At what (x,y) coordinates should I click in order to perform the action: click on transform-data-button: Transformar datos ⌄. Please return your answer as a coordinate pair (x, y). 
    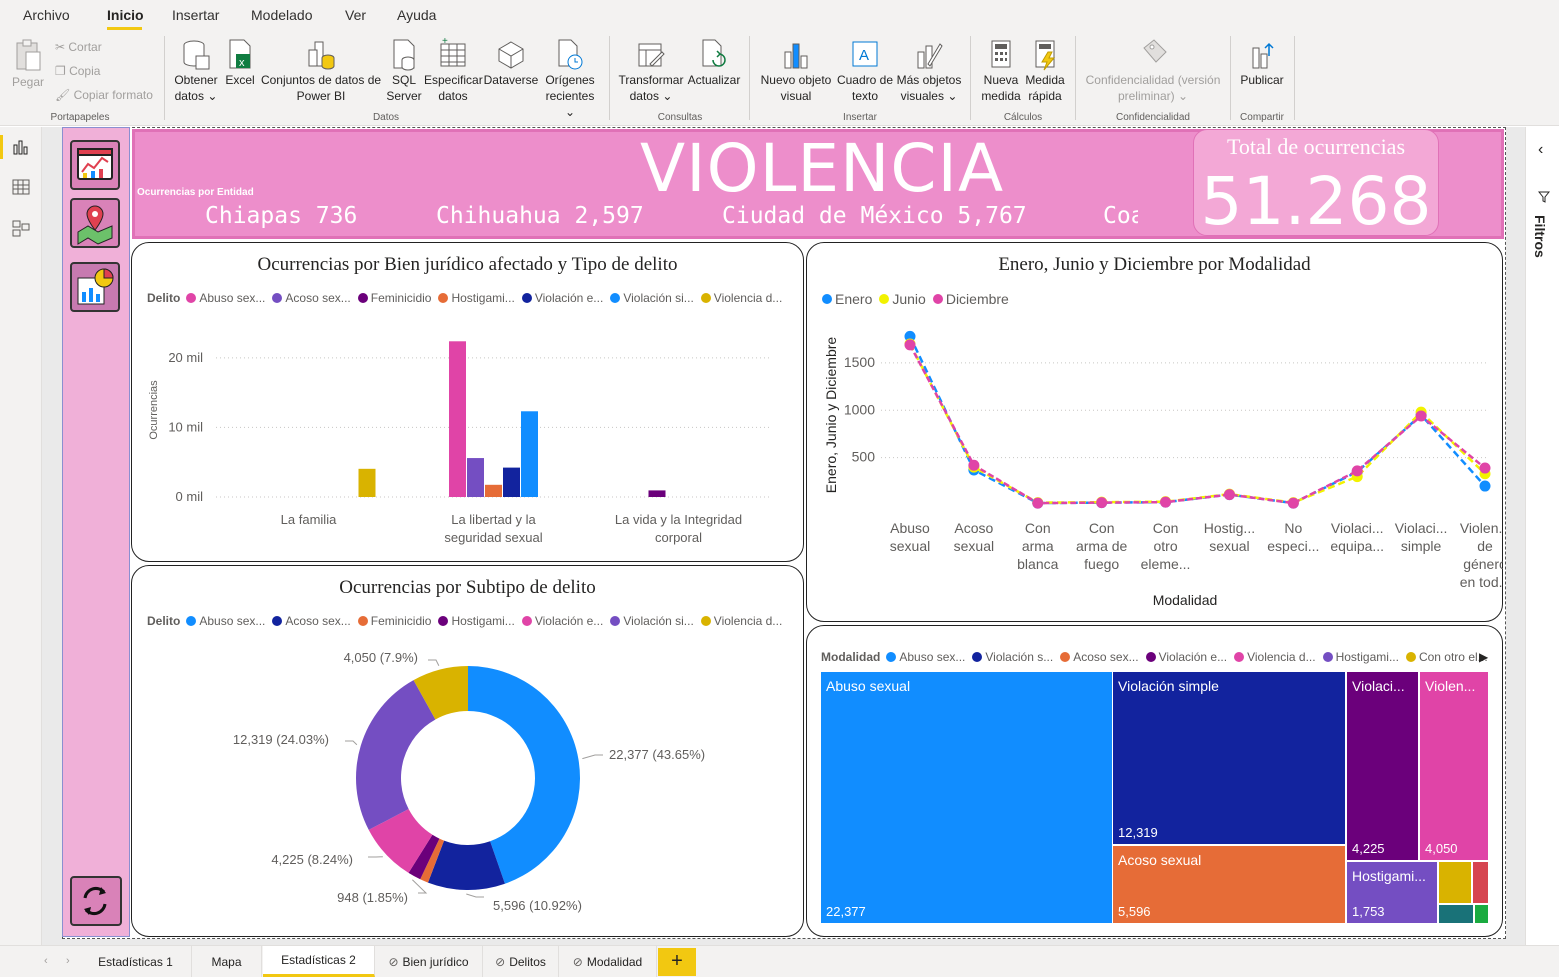
    Looking at the image, I should click on (651, 71).